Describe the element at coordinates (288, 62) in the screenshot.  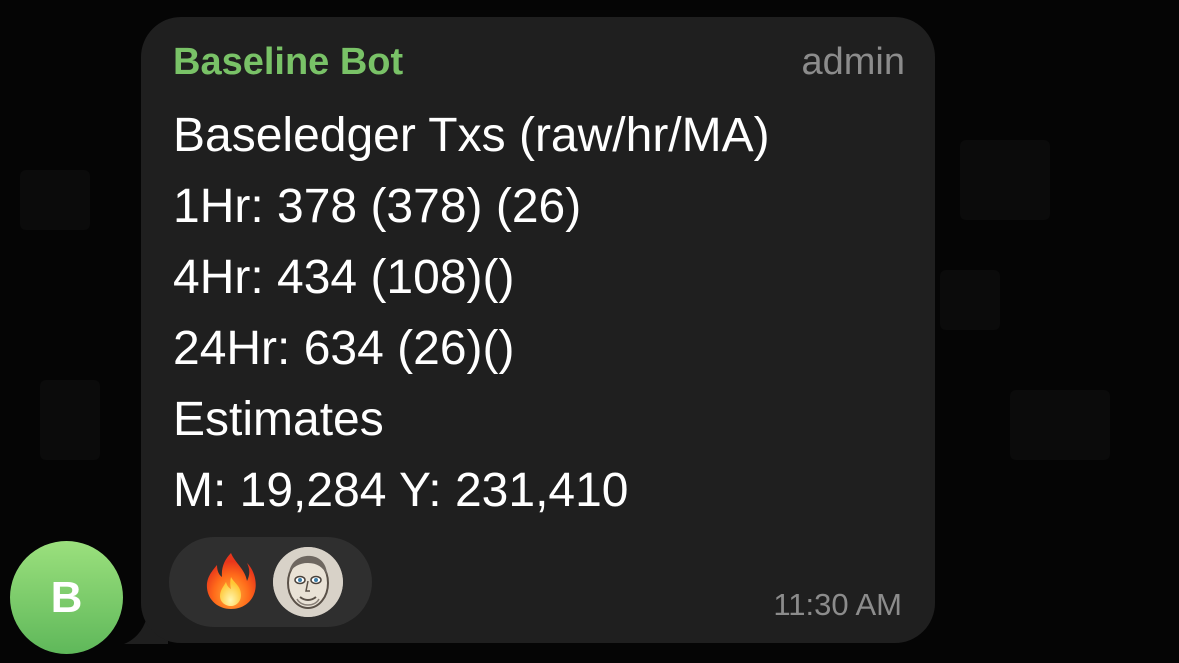
I see `sender-name: Baseline Bot` at that location.